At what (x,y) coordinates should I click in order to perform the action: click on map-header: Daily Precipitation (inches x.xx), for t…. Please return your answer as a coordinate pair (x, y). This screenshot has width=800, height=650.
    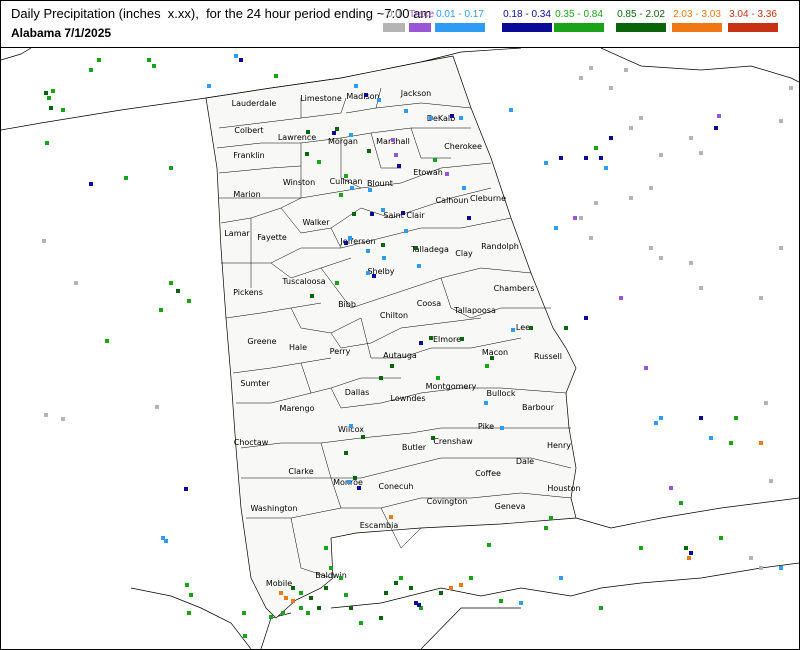
    Looking at the image, I should click on (400, 24).